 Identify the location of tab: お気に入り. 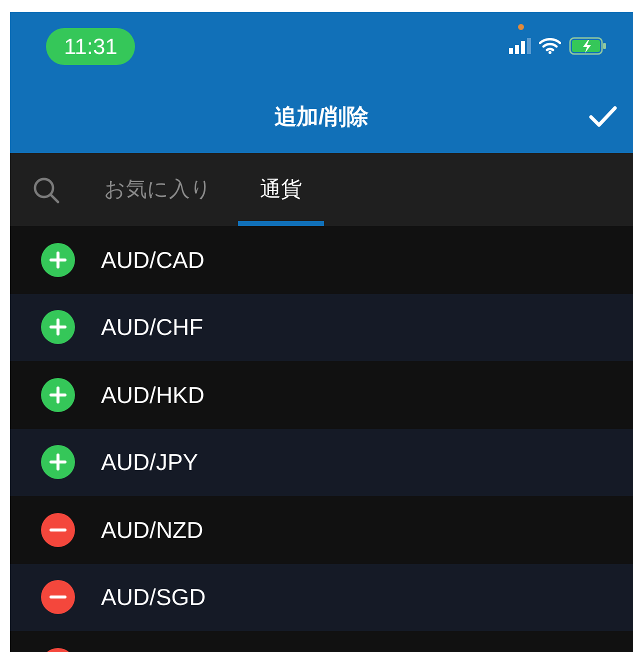
(158, 189).